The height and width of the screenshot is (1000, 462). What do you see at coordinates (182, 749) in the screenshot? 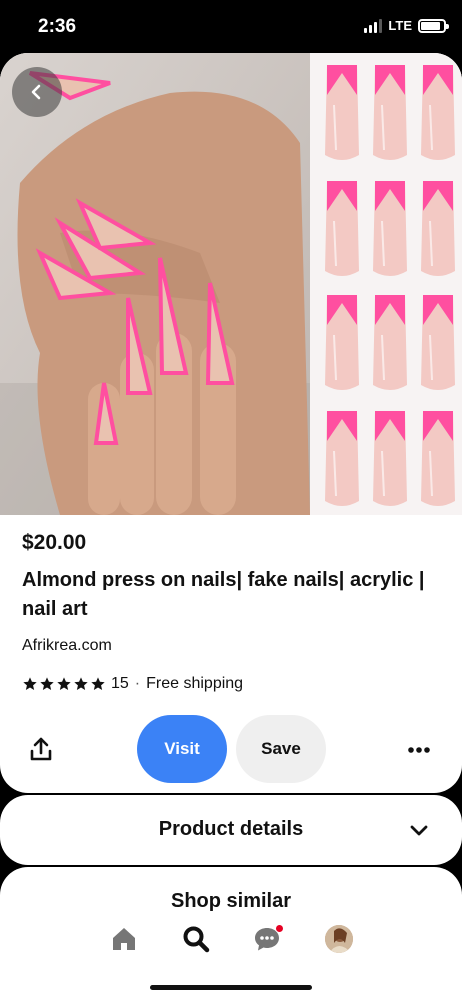
I see `visit-button: Visit` at bounding box center [182, 749].